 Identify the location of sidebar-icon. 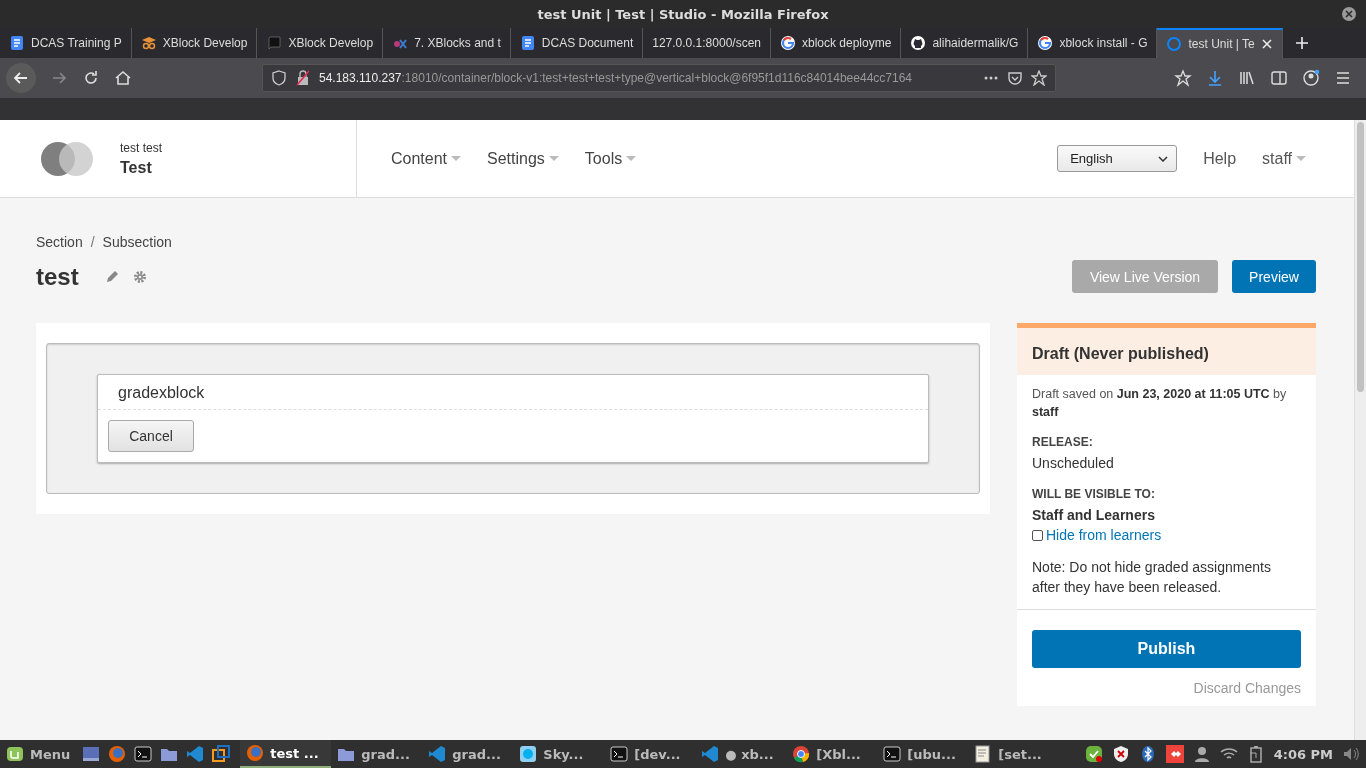
(1279, 78).